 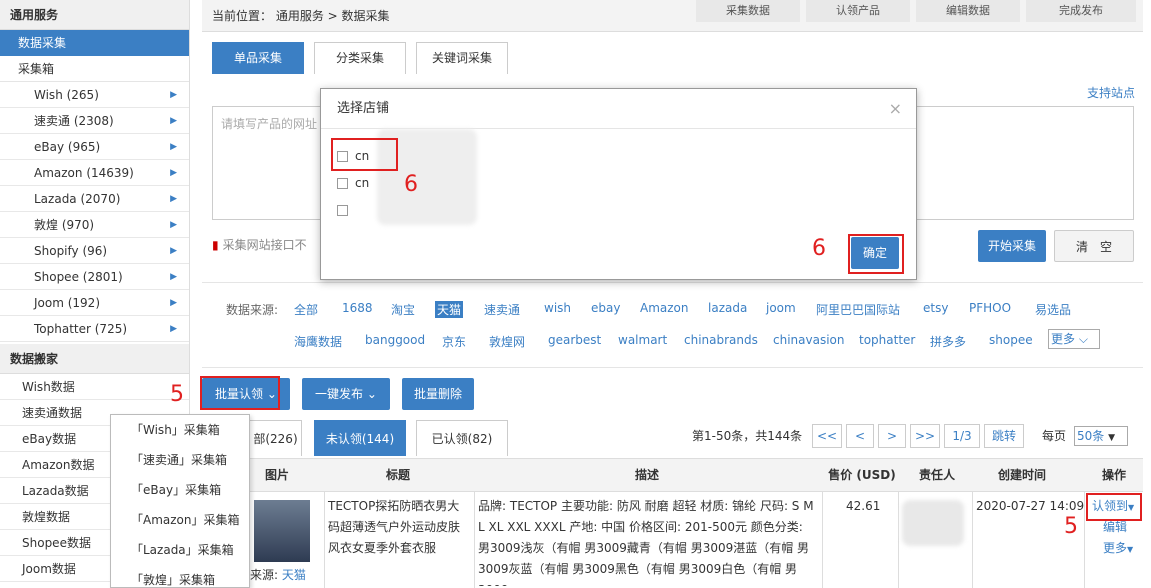 What do you see at coordinates (360, 438) in the screenshot?
I see `tab-unclaimed: 未认领(144)` at bounding box center [360, 438].